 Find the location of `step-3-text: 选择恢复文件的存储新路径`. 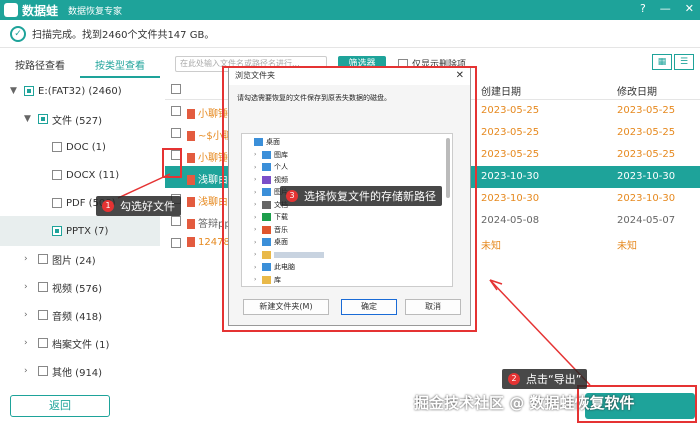

step-3-text: 选择恢复文件的存储新路径 is located at coordinates (370, 196).